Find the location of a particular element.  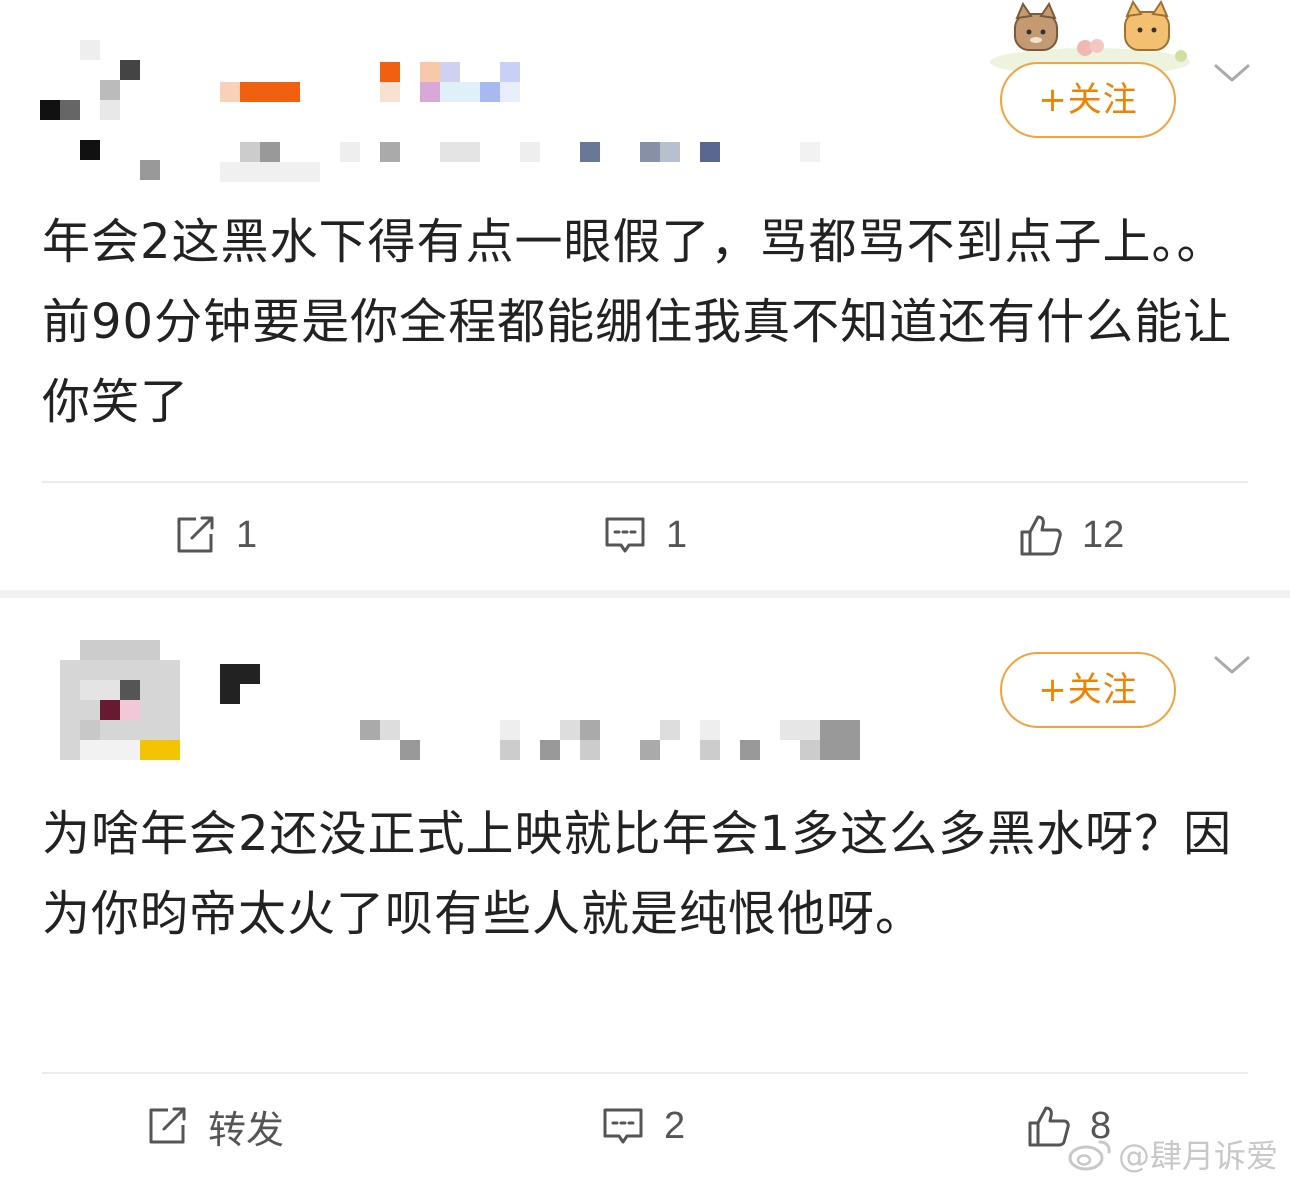

repost-button: 1 is located at coordinates (214, 535).